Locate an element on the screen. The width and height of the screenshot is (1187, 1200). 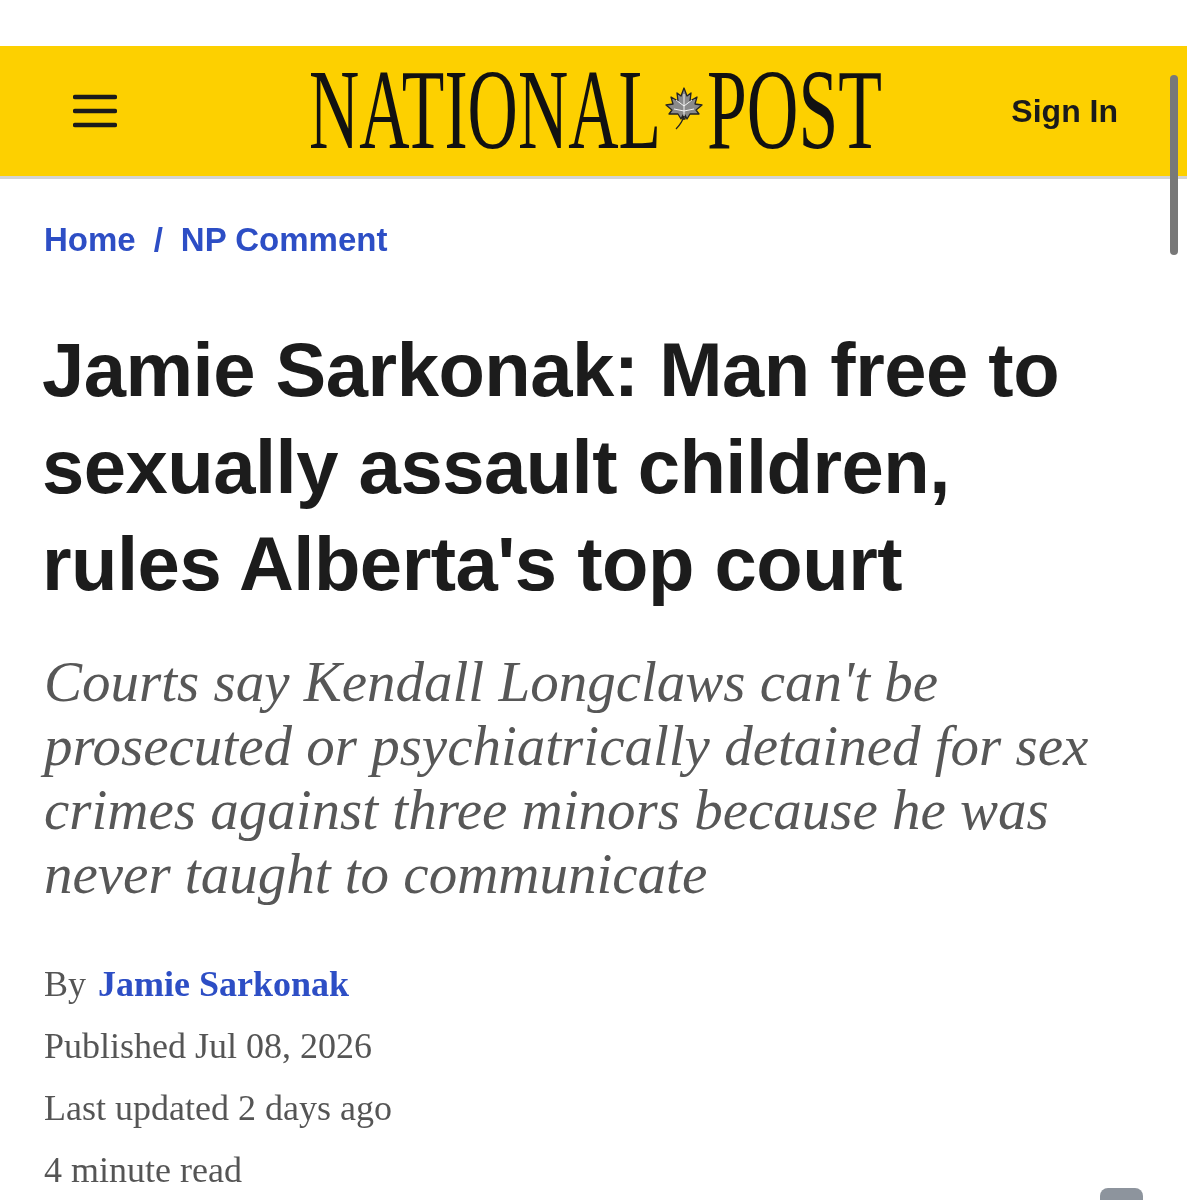
logo-text: POST is located at coordinates (794, 111).